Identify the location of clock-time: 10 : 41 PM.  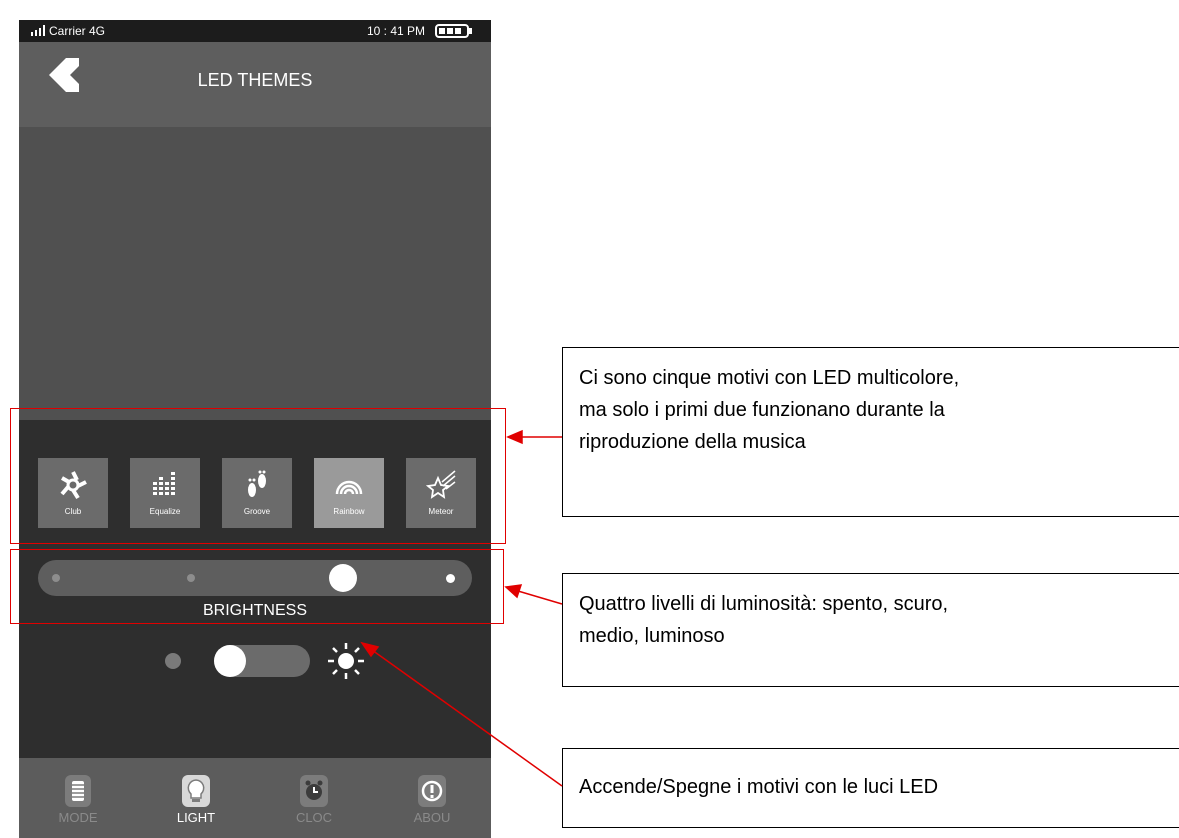
(395, 31).